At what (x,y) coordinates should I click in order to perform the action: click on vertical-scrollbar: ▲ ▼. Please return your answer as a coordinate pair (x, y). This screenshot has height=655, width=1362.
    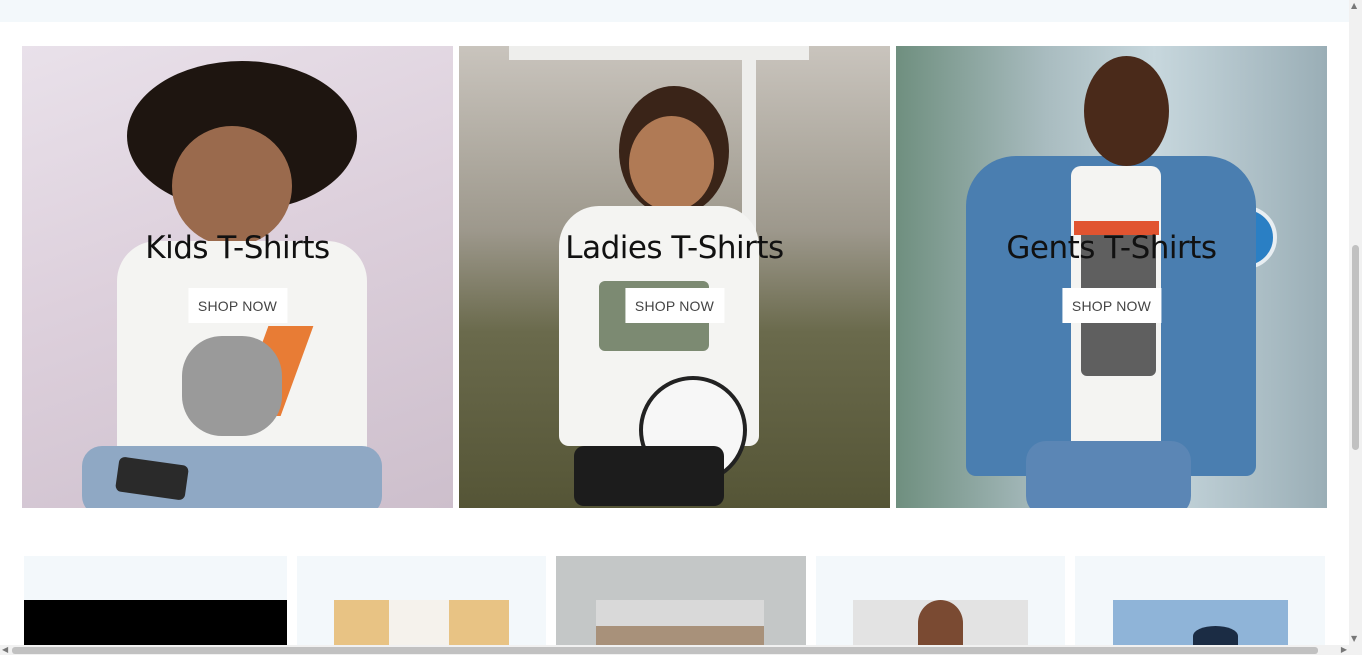
    Looking at the image, I should click on (1355, 327).